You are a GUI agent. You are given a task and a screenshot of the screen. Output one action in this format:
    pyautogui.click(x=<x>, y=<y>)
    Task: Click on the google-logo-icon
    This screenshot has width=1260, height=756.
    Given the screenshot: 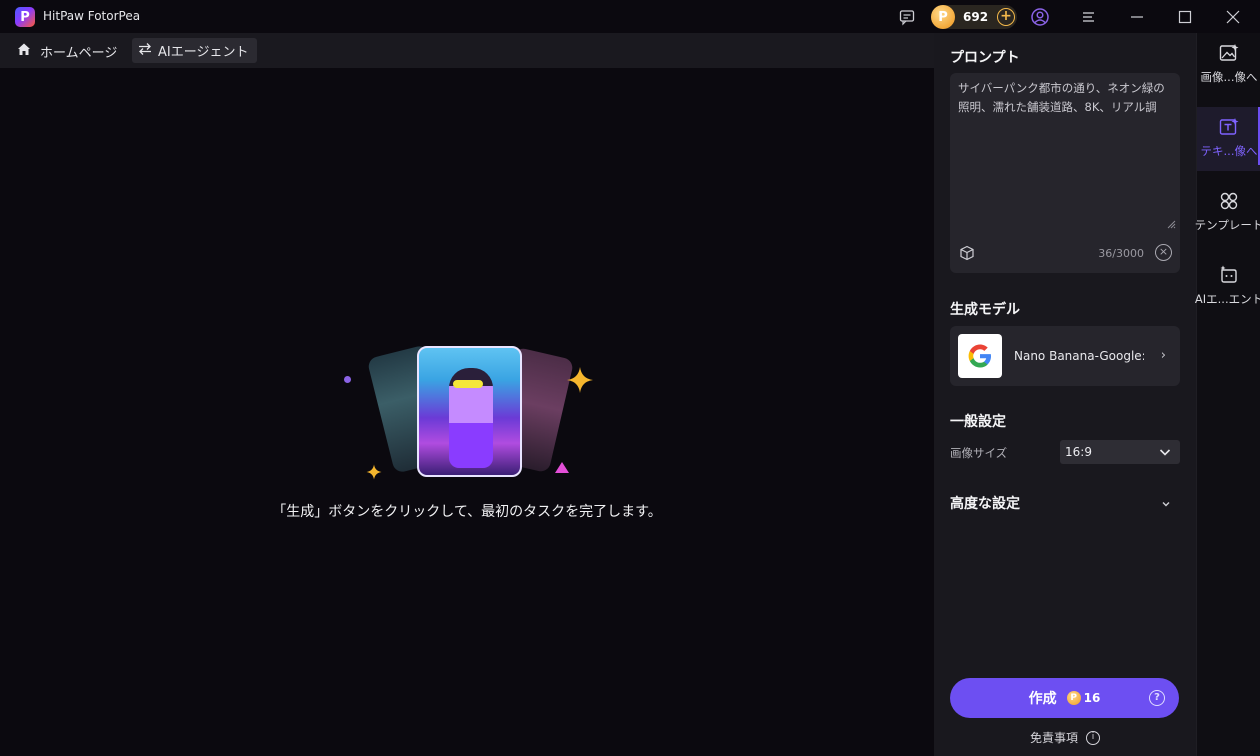 What is the action you would take?
    pyautogui.click(x=980, y=356)
    